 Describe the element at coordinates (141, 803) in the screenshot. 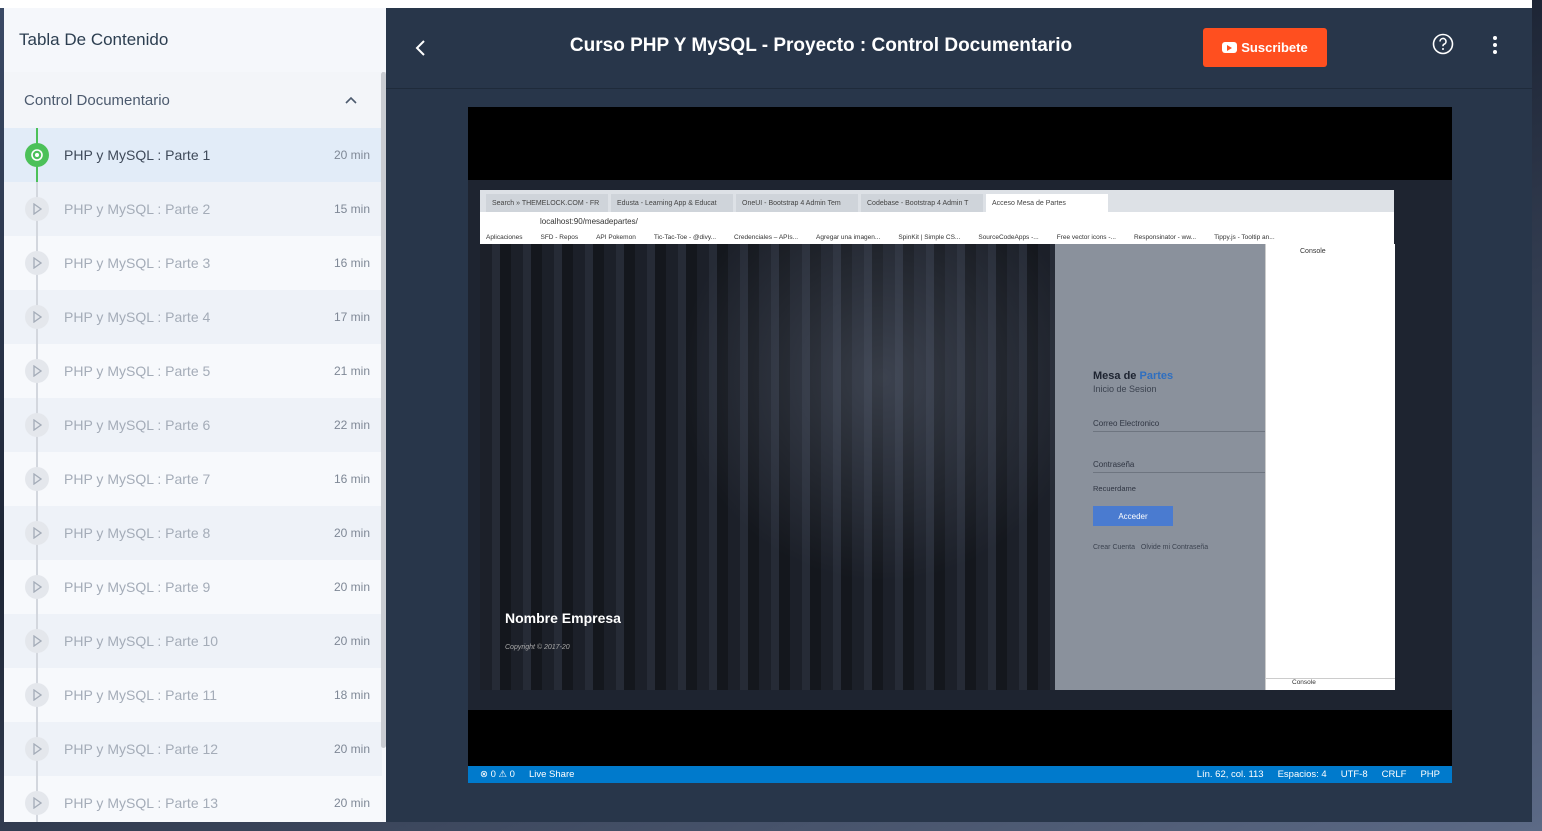

I see `lesson-name: PHP y MySQL : Parte 13` at that location.